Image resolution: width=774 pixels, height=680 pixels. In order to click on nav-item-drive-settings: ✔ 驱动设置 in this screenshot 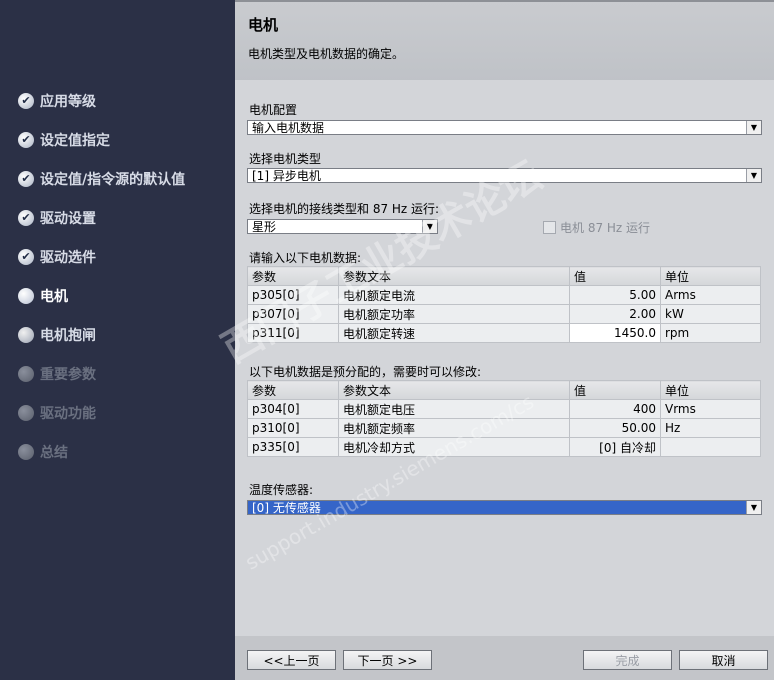, I will do `click(57, 218)`.